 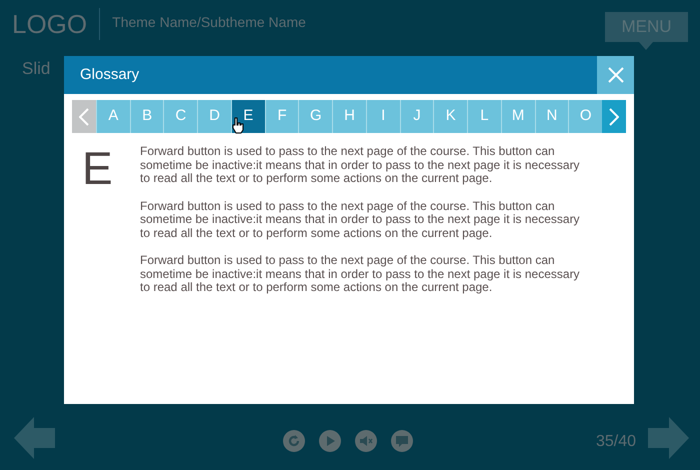 What do you see at coordinates (450, 116) in the screenshot?
I see `letter-tab: K` at bounding box center [450, 116].